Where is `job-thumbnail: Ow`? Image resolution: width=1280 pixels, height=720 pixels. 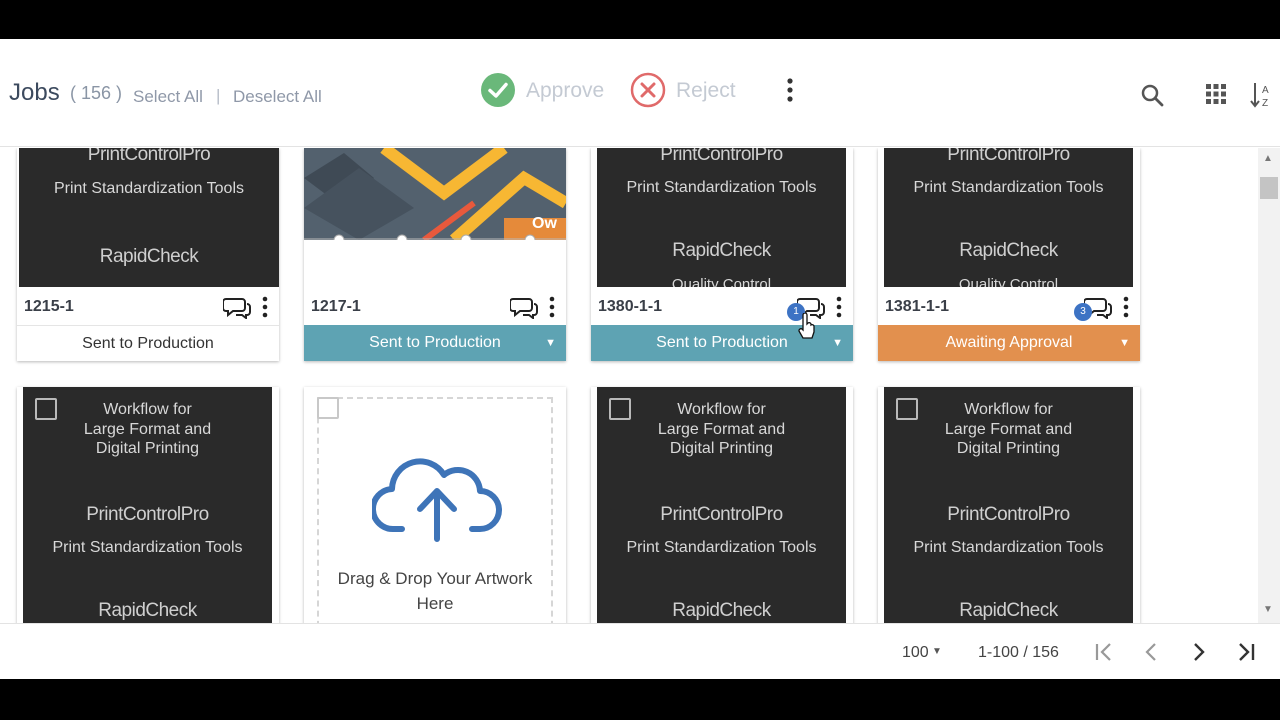
job-thumbnail: Ow is located at coordinates (435, 217).